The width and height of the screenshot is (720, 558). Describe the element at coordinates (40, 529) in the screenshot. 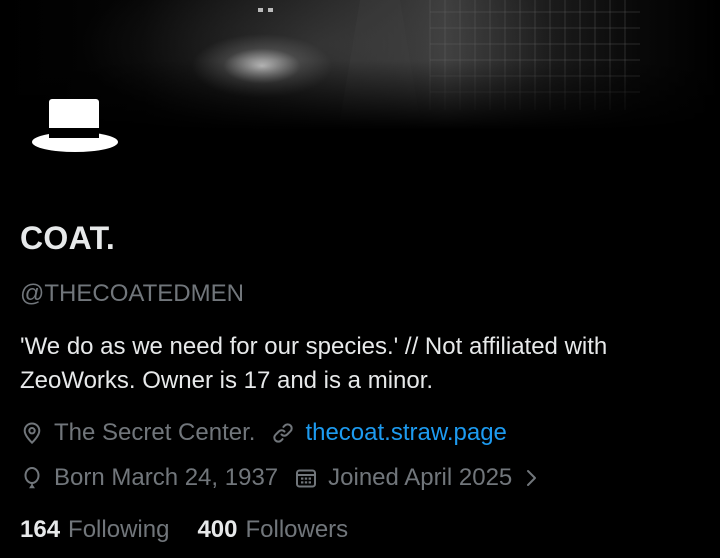

I see `following-count: 164` at that location.